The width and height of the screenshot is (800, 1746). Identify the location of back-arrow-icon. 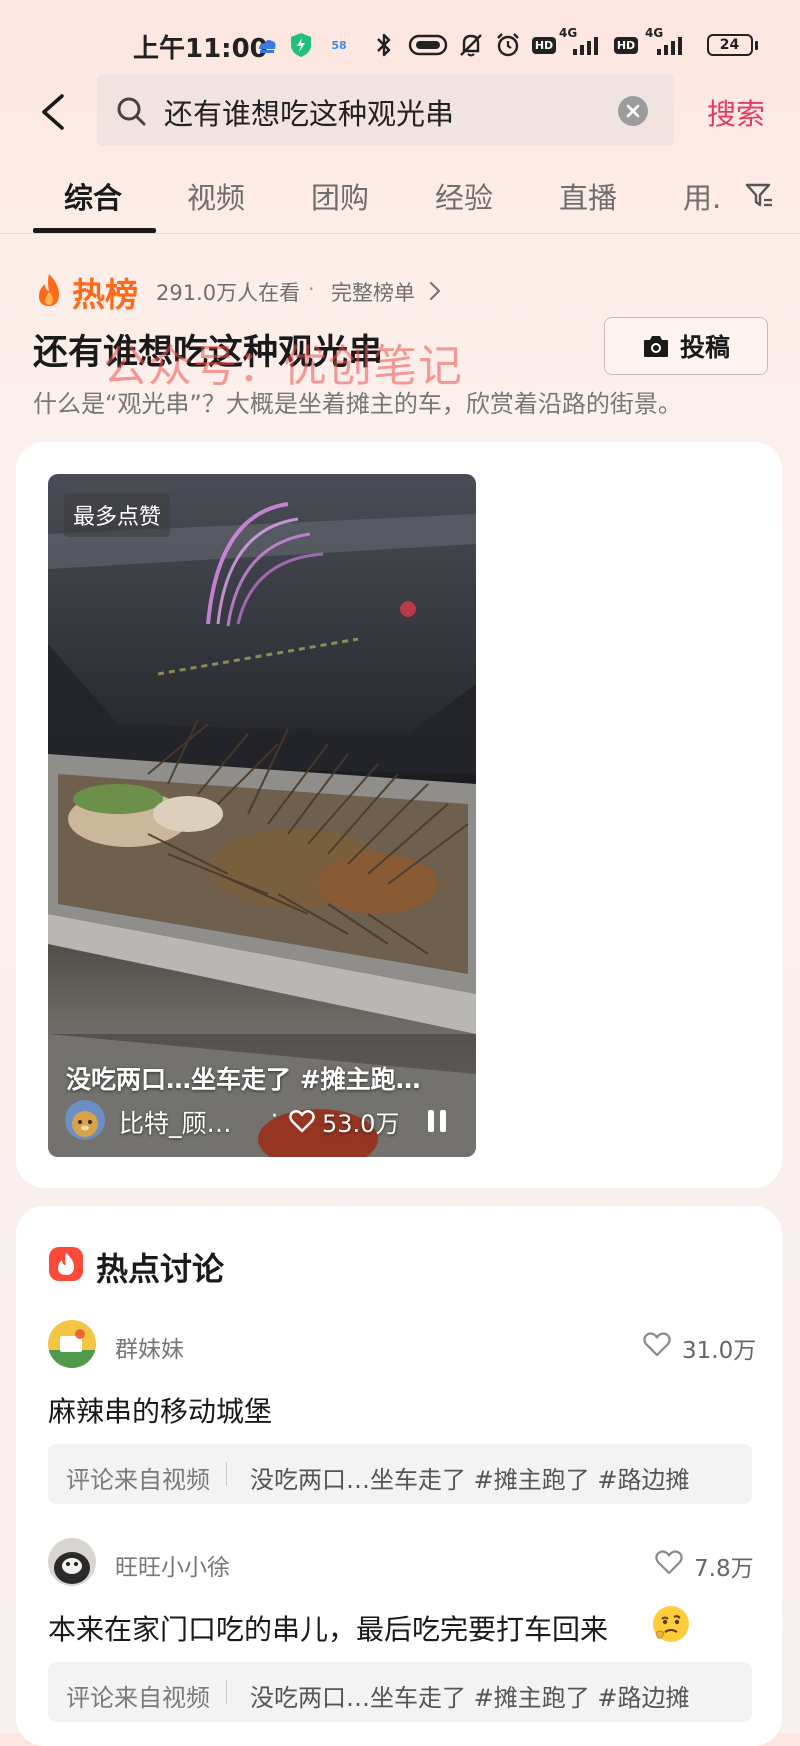
(53, 112).